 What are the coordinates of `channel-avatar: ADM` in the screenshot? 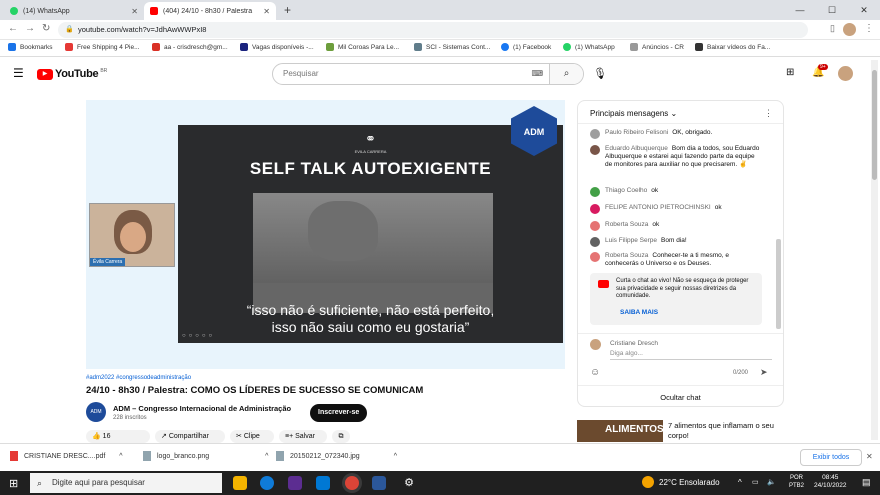 It's located at (96, 412).